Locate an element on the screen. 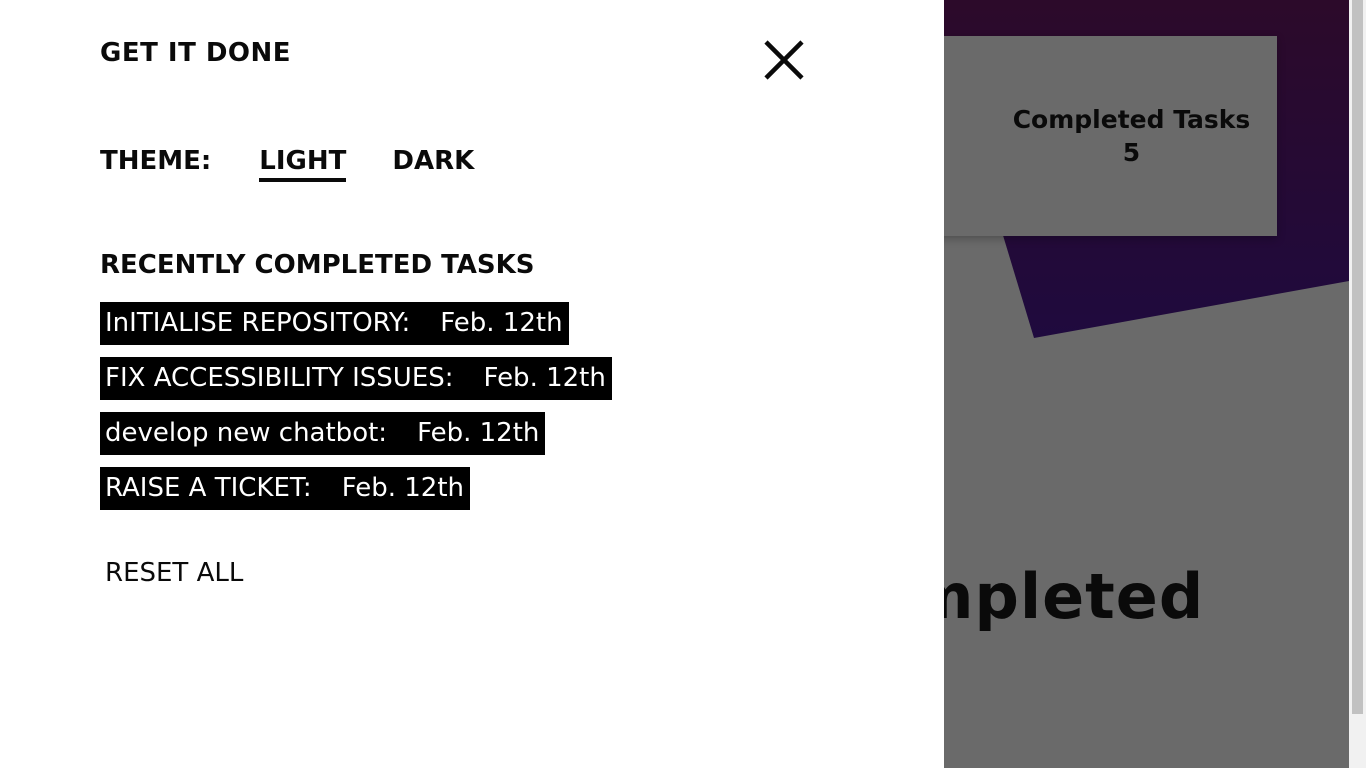 The width and height of the screenshot is (1366, 768). task-name: InITIALISE REPOSITORY: is located at coordinates (258, 323).